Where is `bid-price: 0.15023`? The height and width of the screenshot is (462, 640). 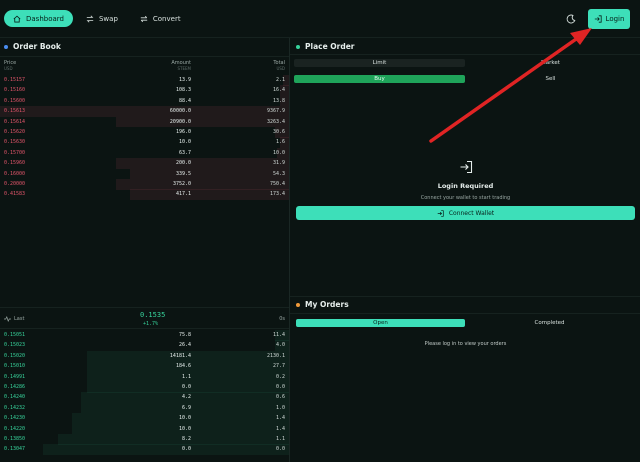 bid-price: 0.15023 is located at coordinates (15, 345).